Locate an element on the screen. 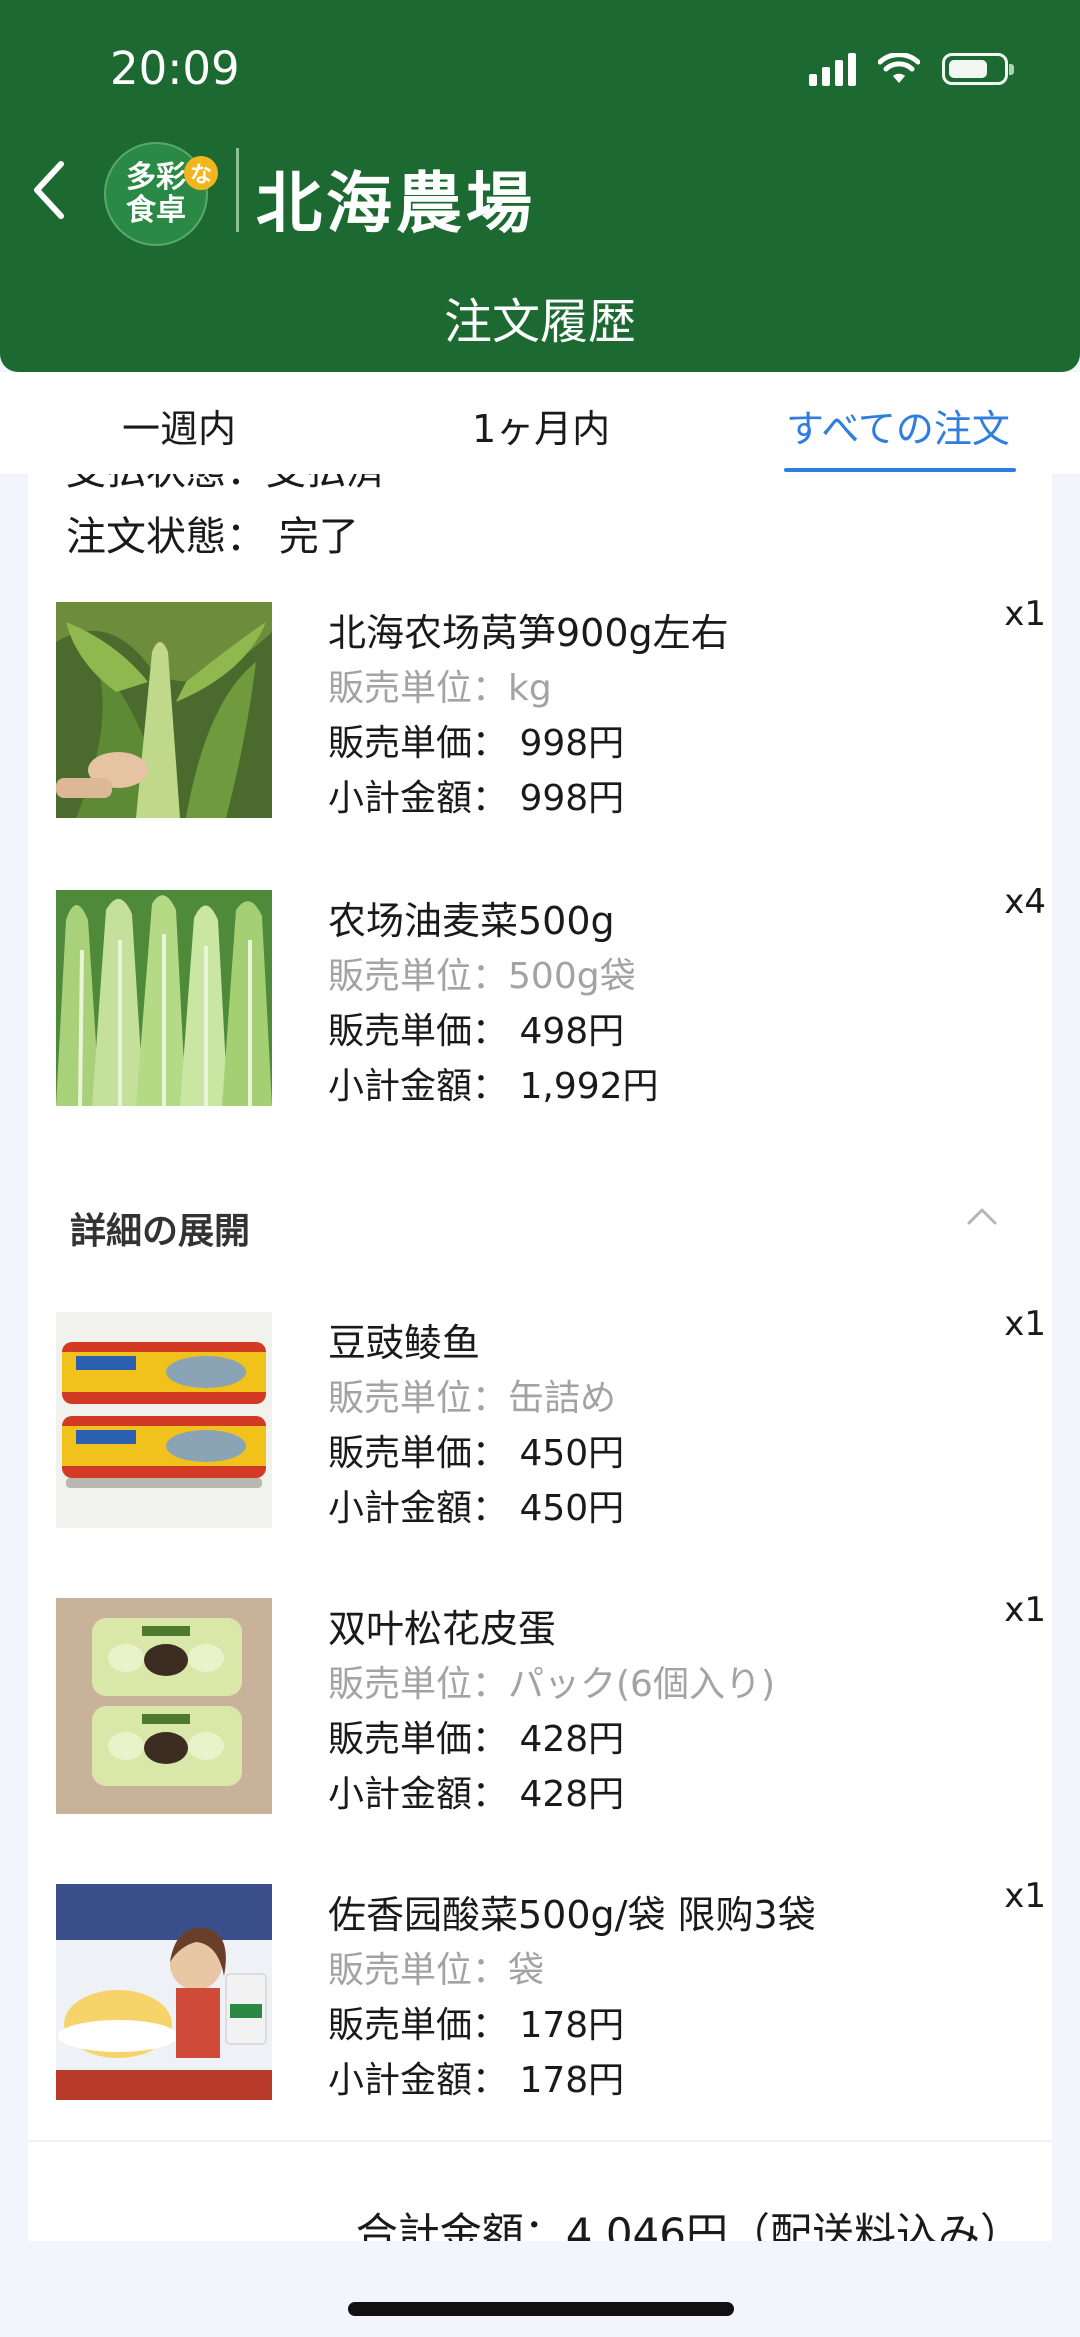  back-chevron-icon is located at coordinates (49, 190).